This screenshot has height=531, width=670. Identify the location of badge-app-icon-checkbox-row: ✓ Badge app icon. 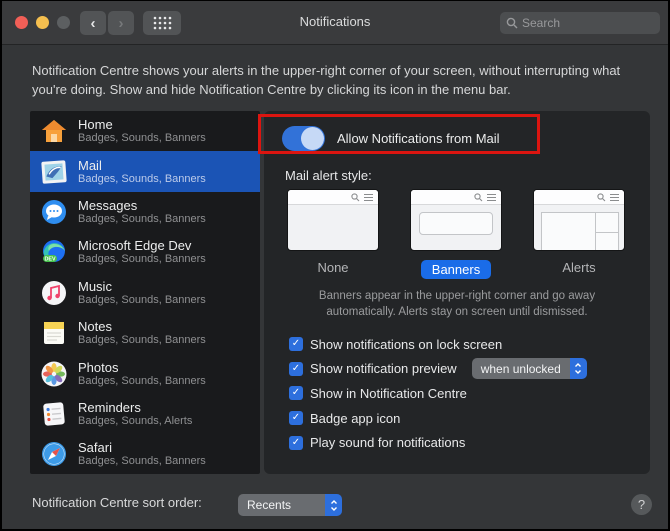
(438, 418).